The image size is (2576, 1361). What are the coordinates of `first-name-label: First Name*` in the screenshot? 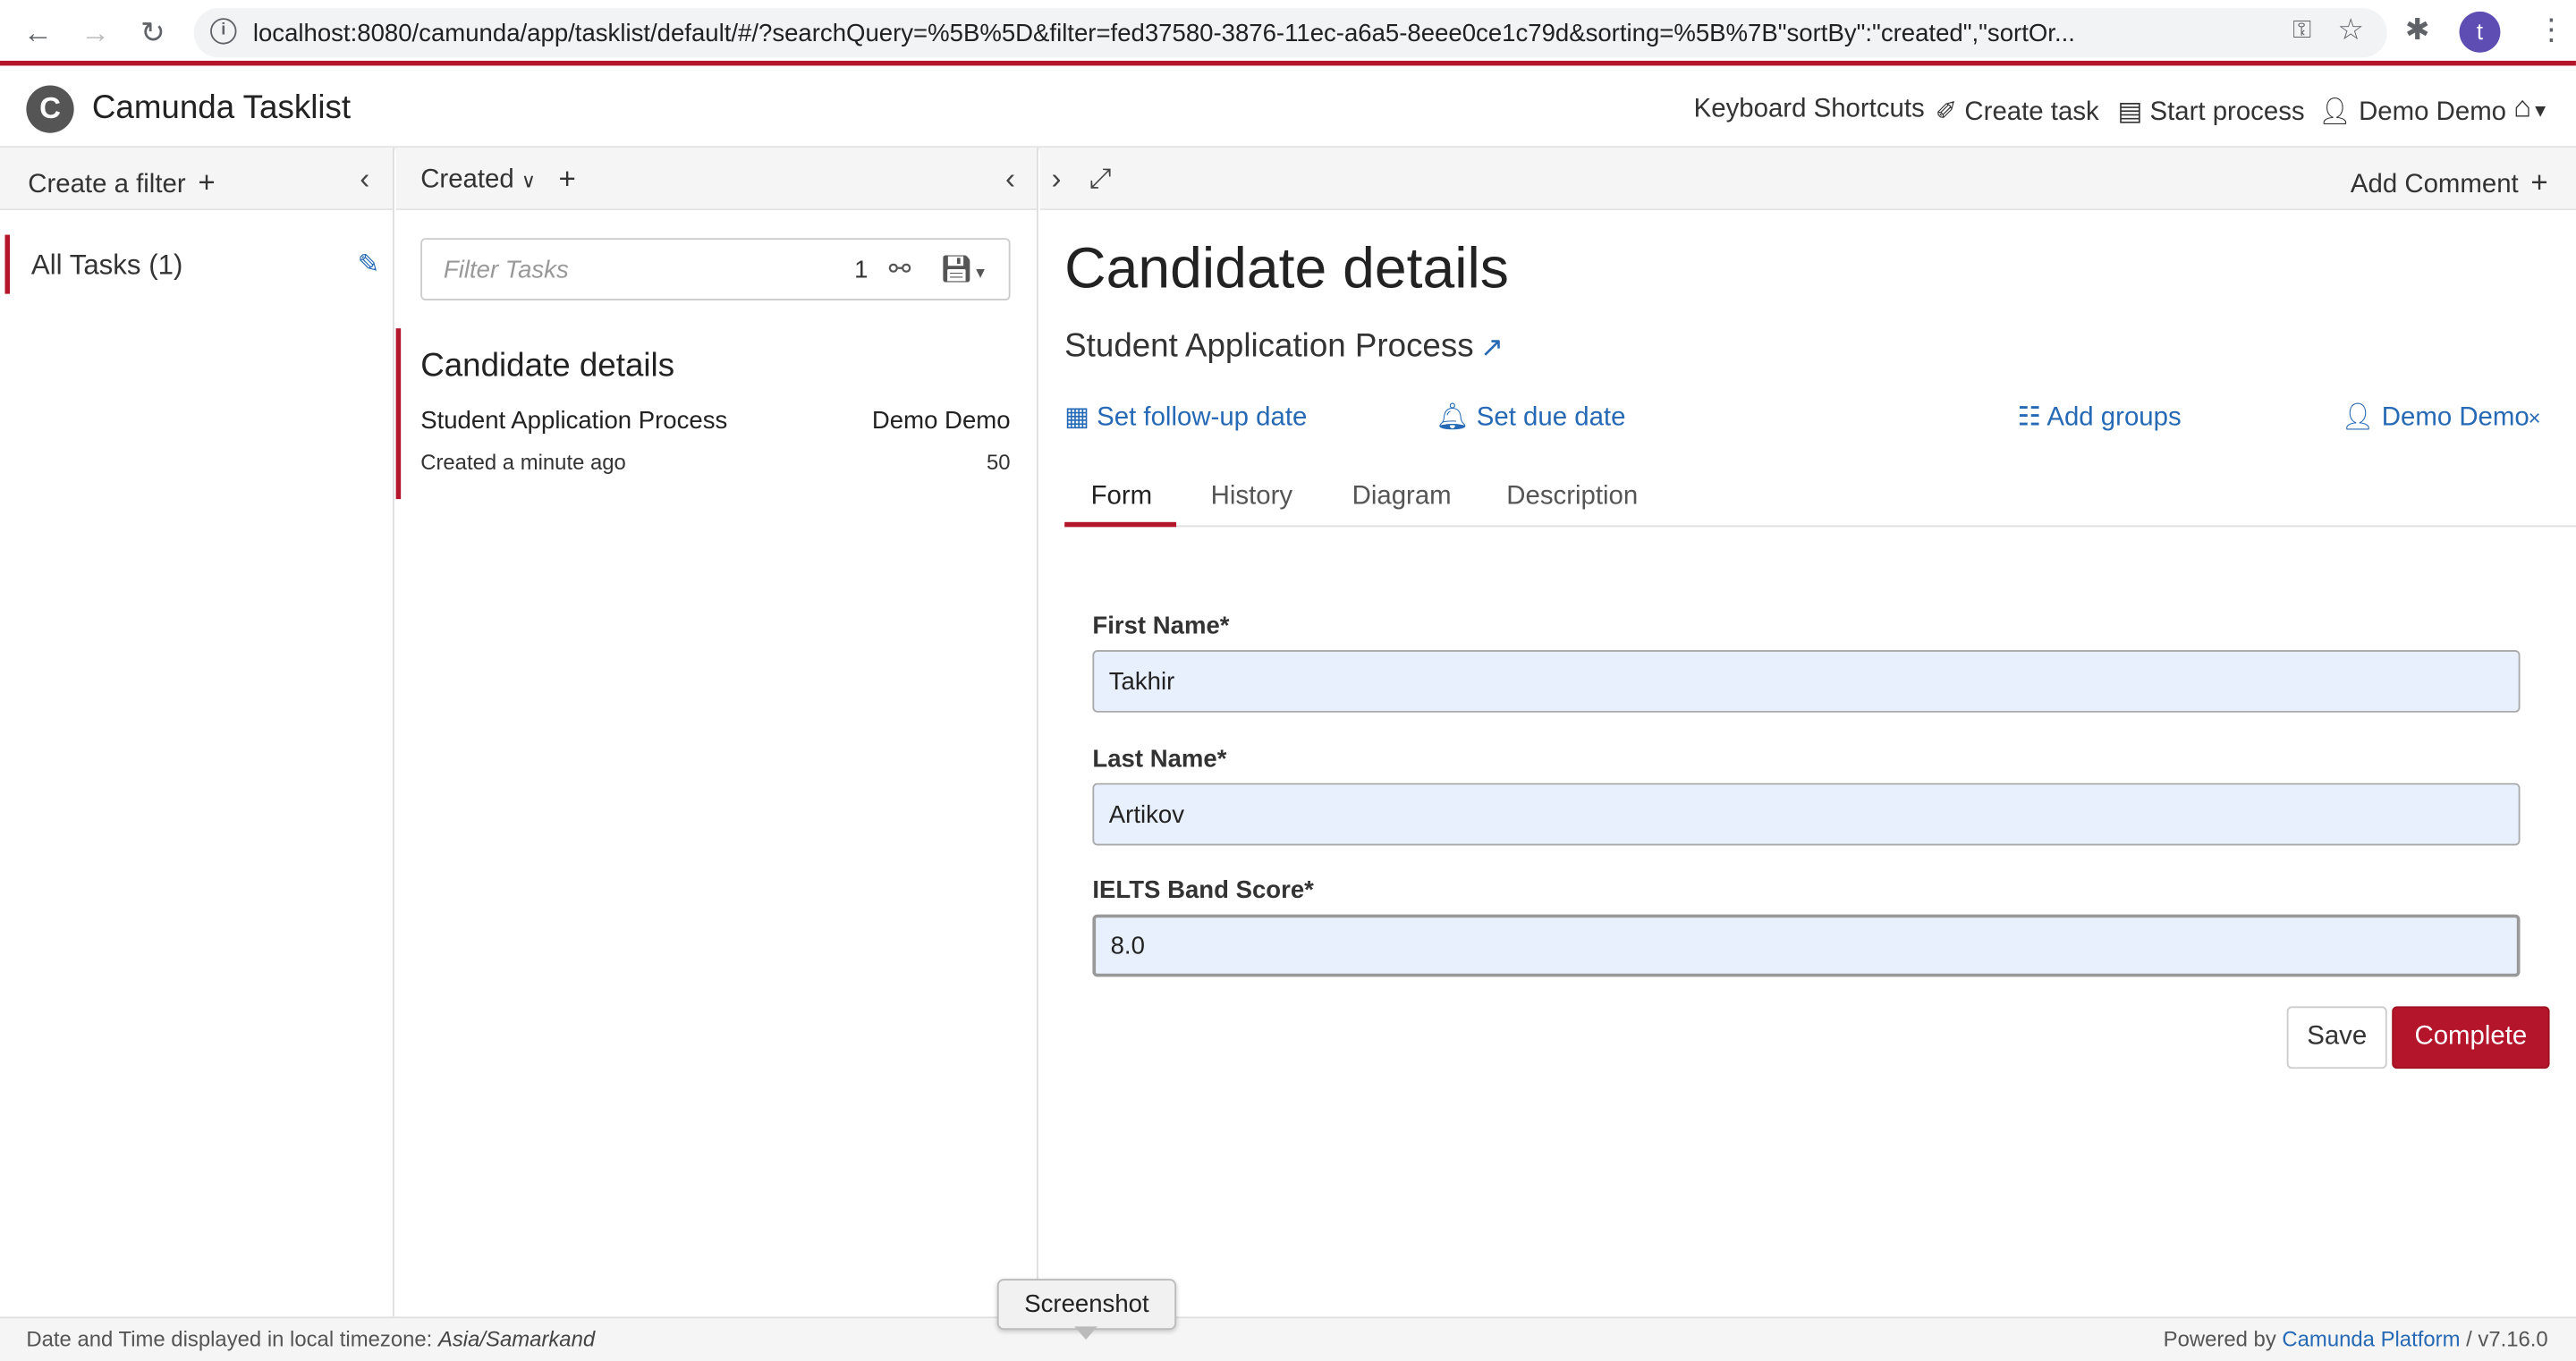 It's located at (1161, 626).